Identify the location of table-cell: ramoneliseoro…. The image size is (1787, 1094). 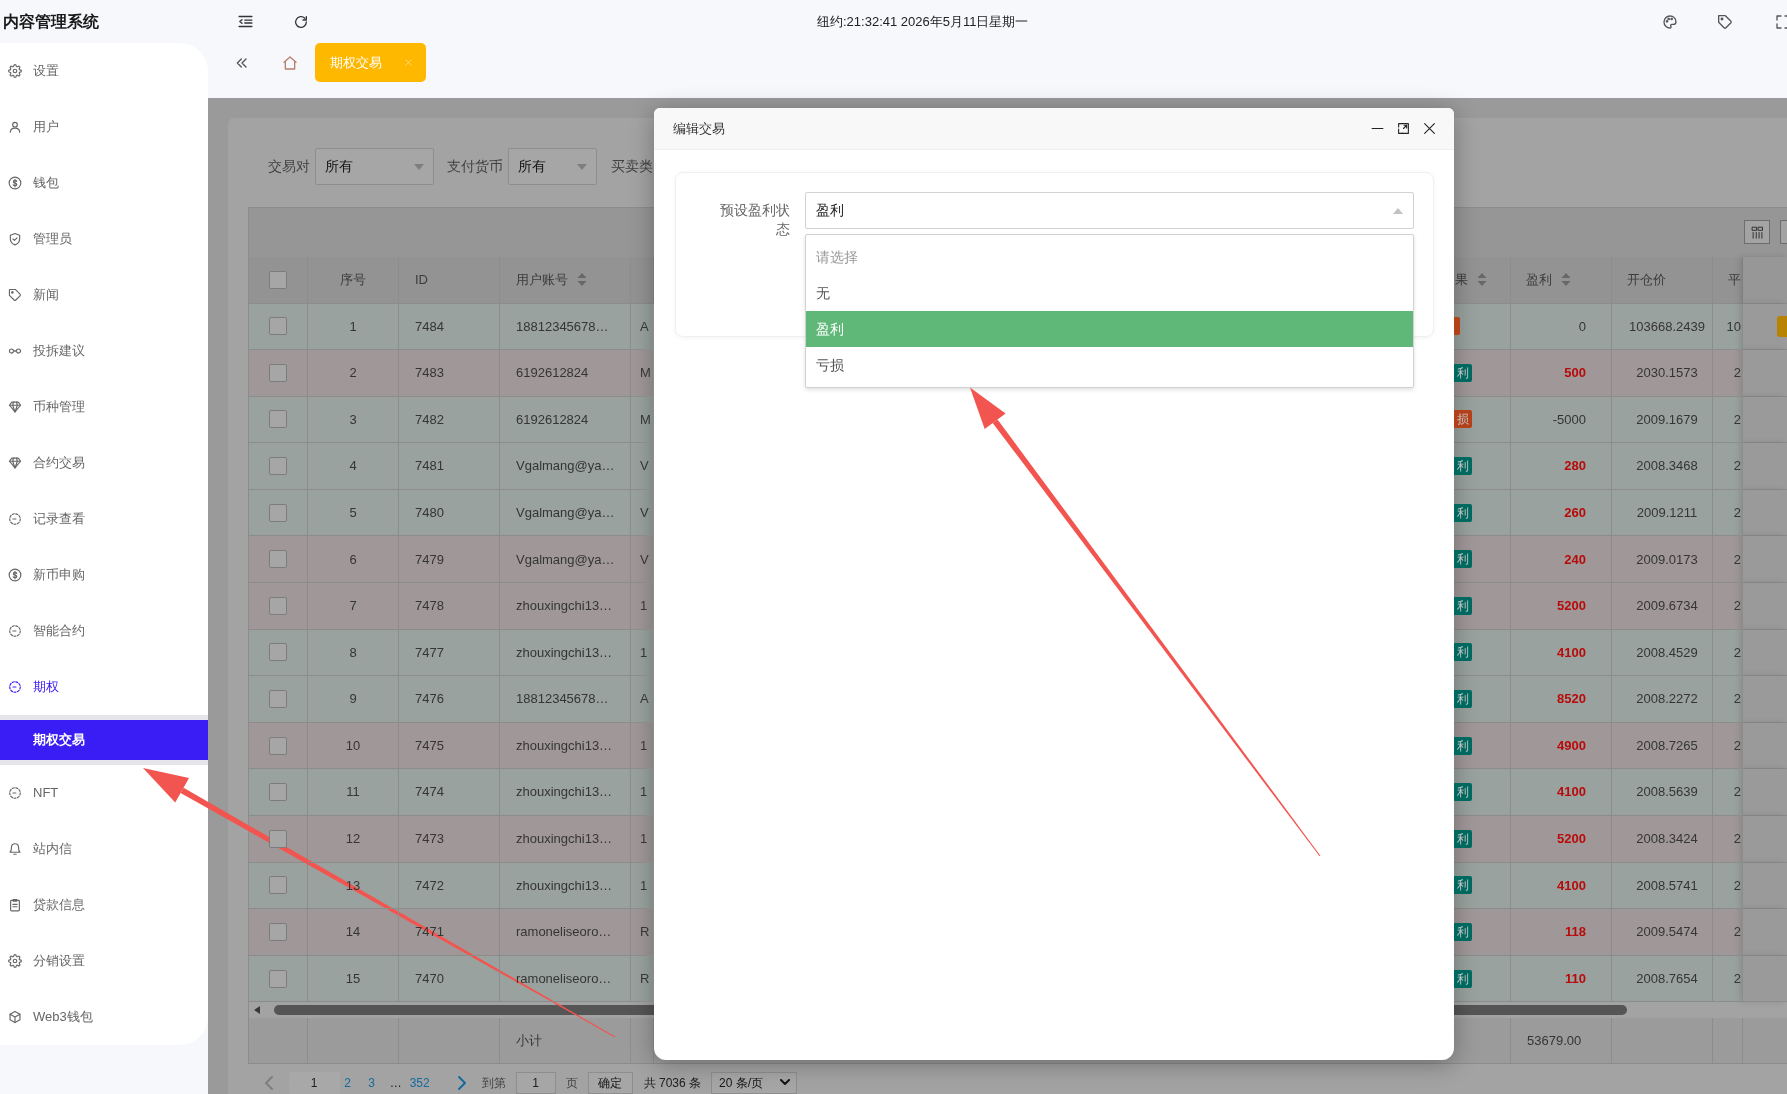
(565, 932).